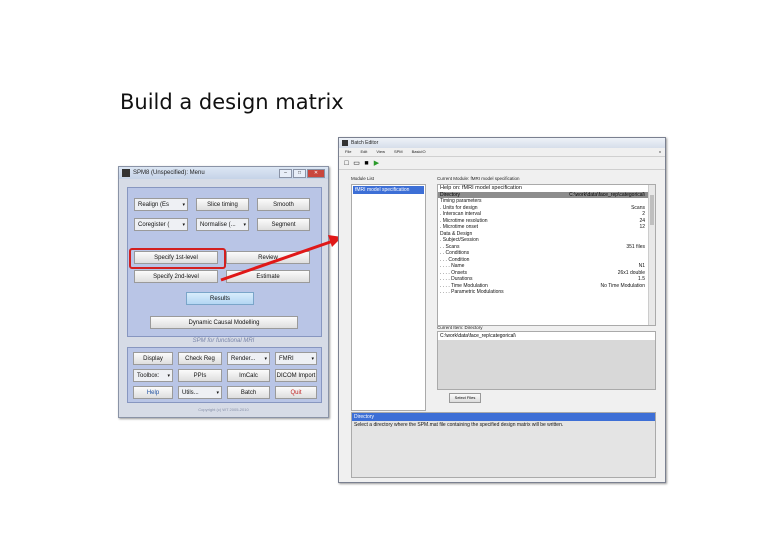 The width and height of the screenshot is (780, 540). What do you see at coordinates (503, 417) in the screenshot?
I see `help-title: Directory` at bounding box center [503, 417].